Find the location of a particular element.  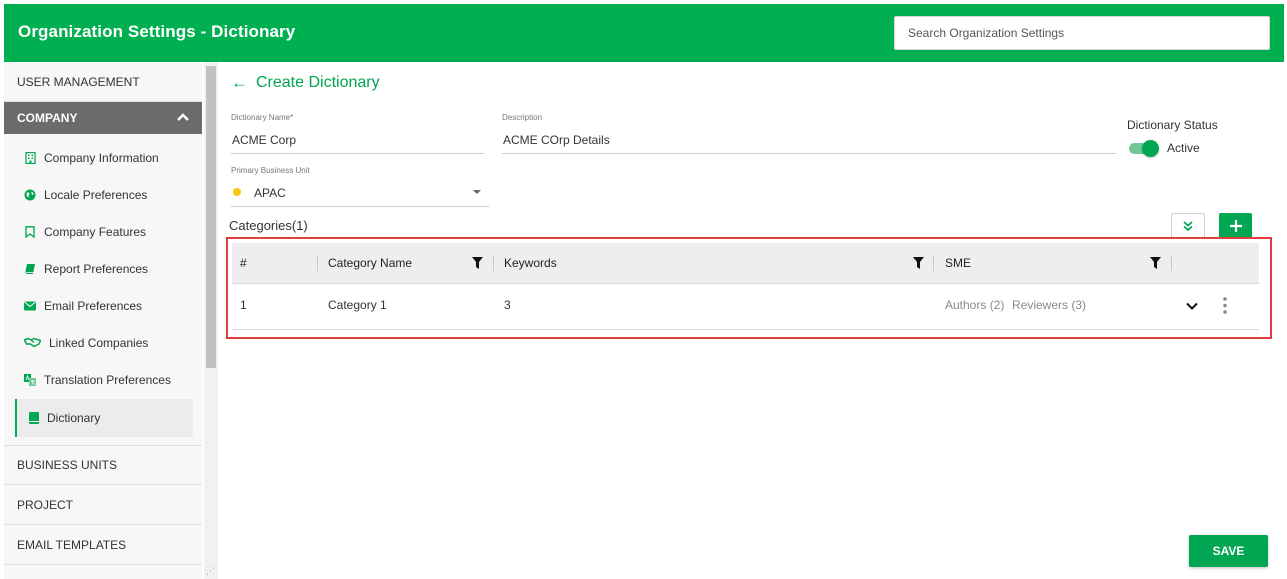

table-header: # Category Name Keywords SME is located at coordinates (745, 263).